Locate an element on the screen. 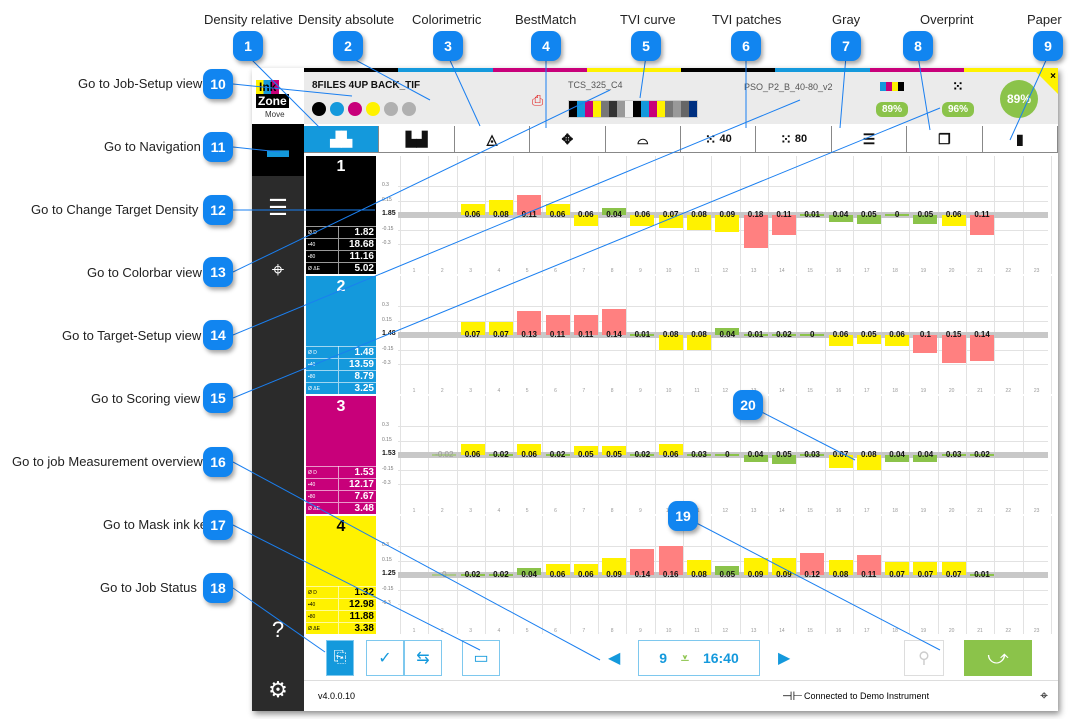 The image size is (1079, 719). tab-colorimetric: ◬ is located at coordinates (492, 139).